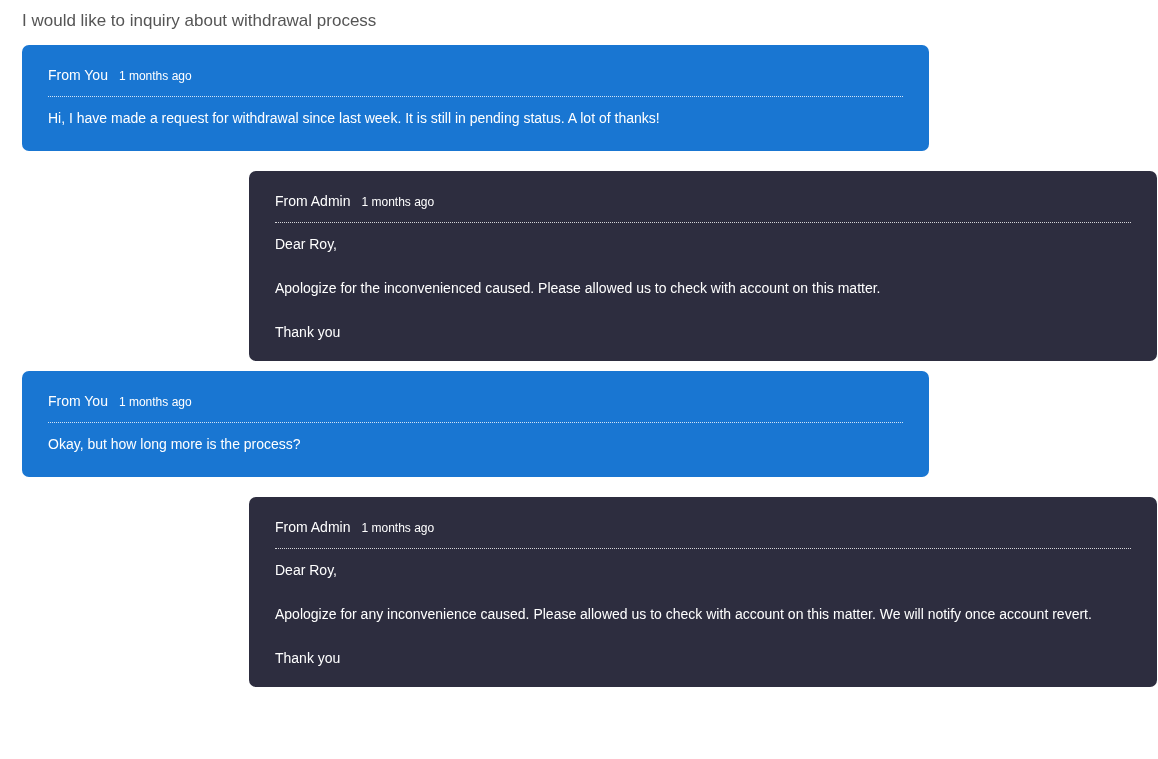  What do you see at coordinates (200, 21) in the screenshot?
I see `ticket-subject: I would like to inquiry about withdrawal process` at bounding box center [200, 21].